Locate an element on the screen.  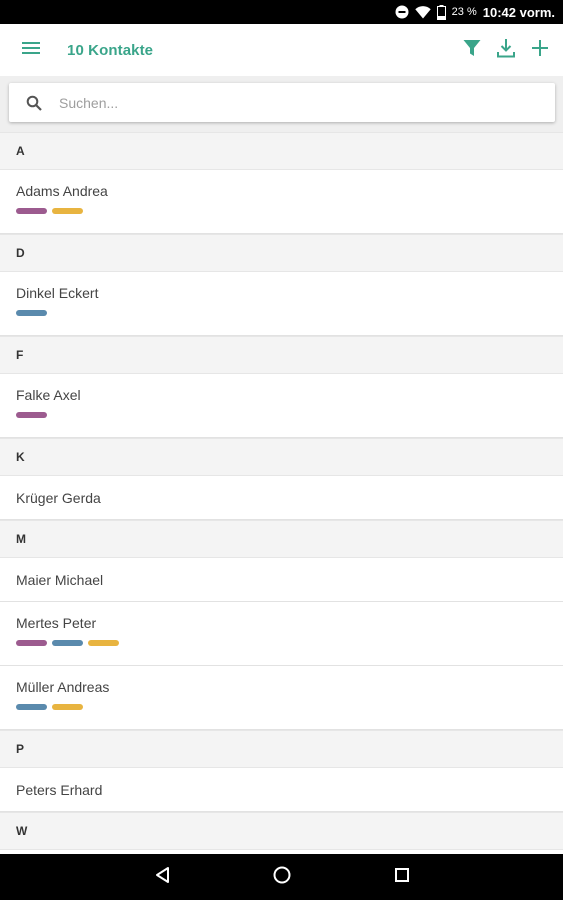
contact-name: Maier Michael is located at coordinates (60, 579).